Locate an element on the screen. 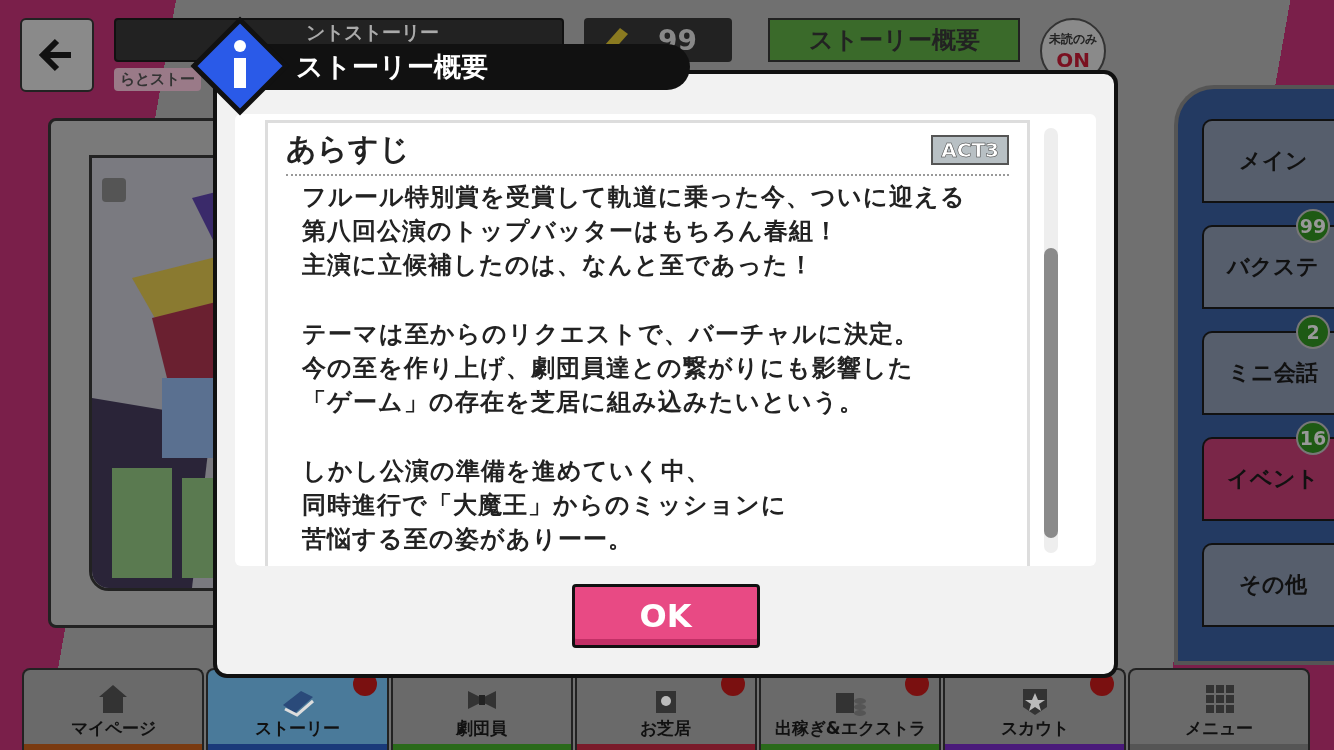  story-subtitle: らとストー is located at coordinates (157, 79).